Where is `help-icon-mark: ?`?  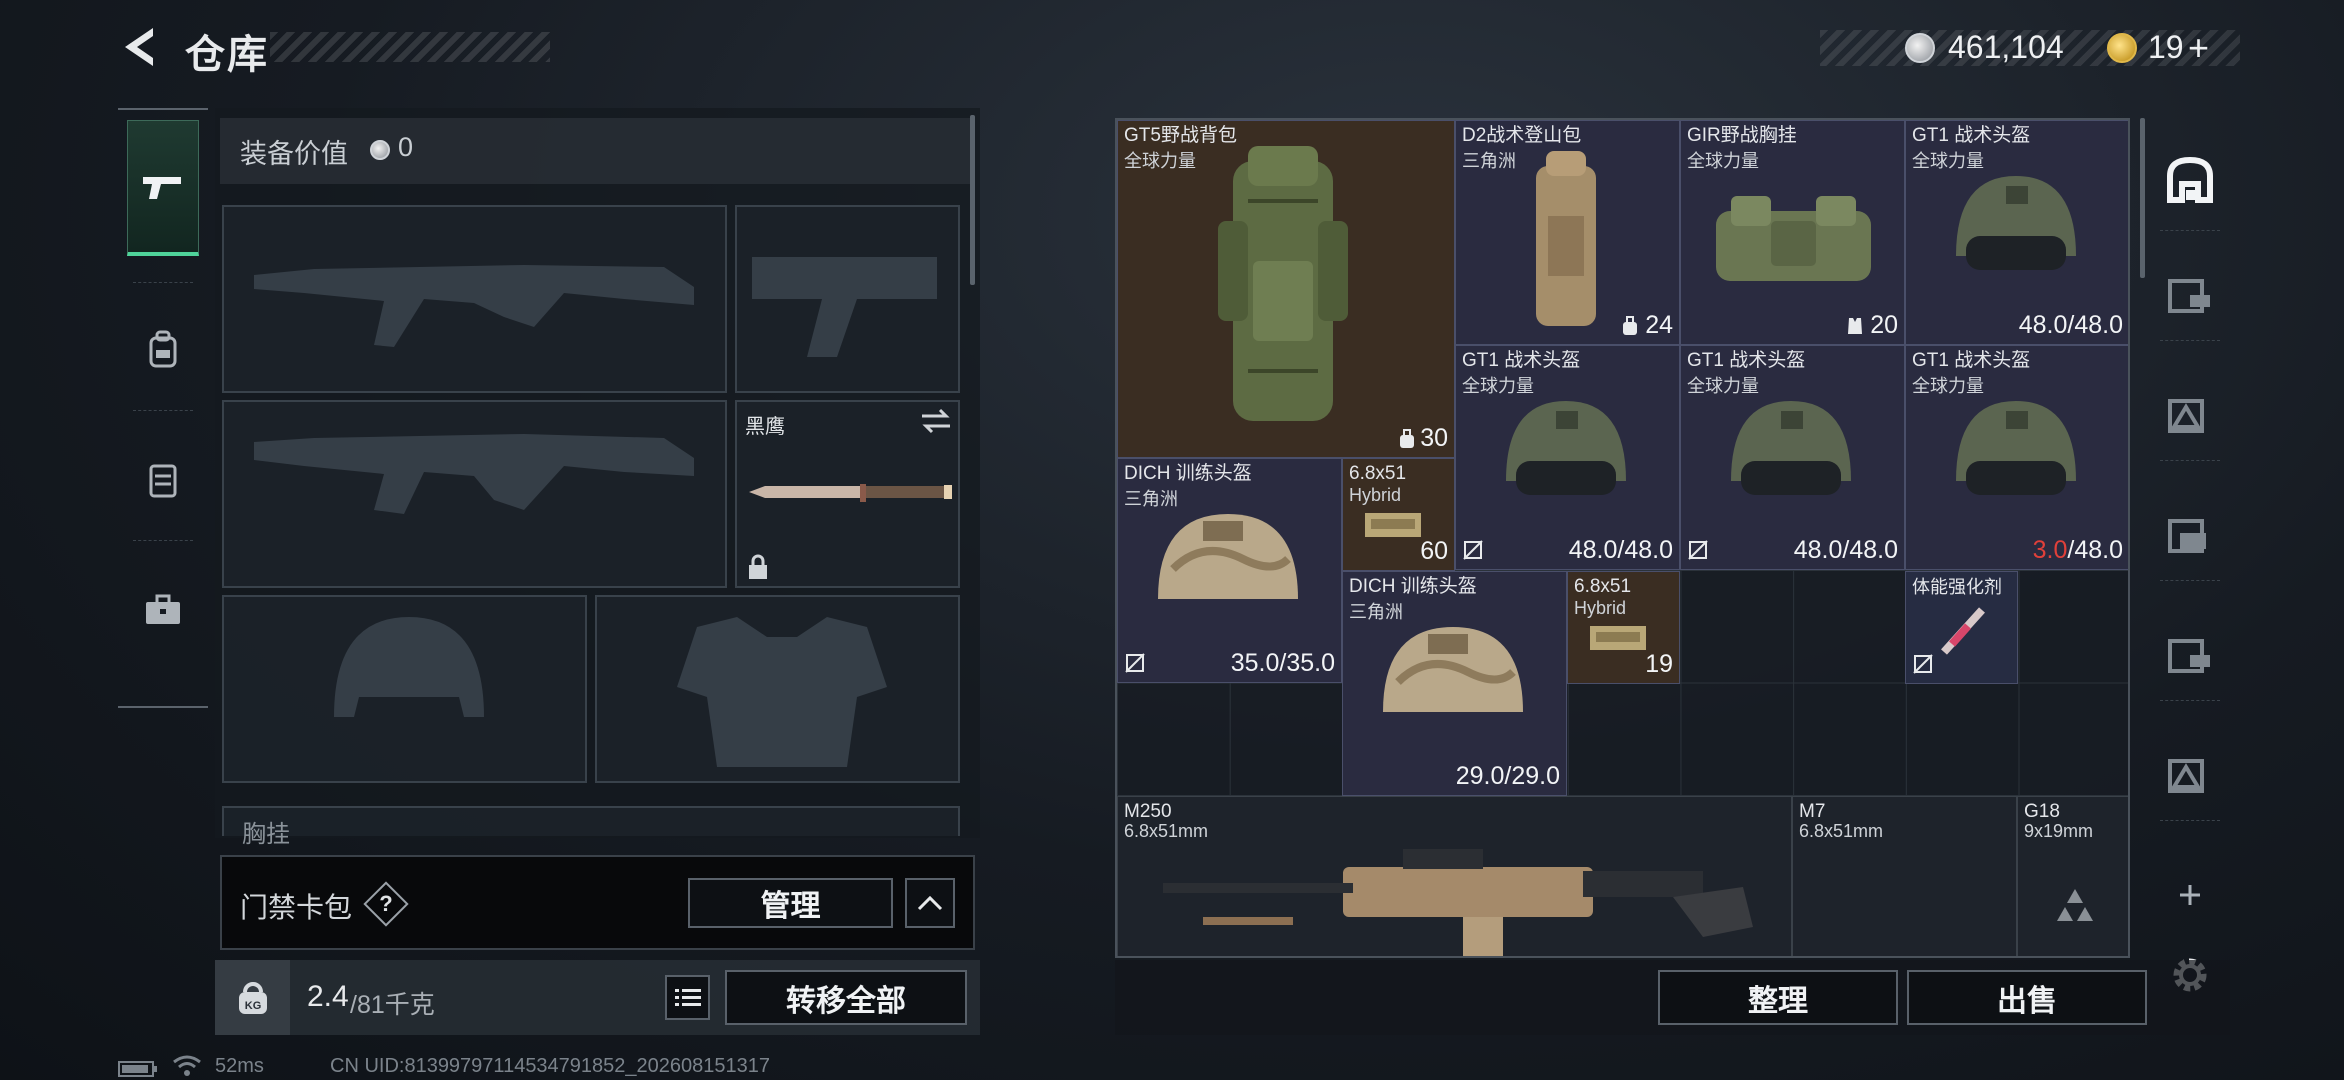
help-icon-mark: ? is located at coordinates (386, 903).